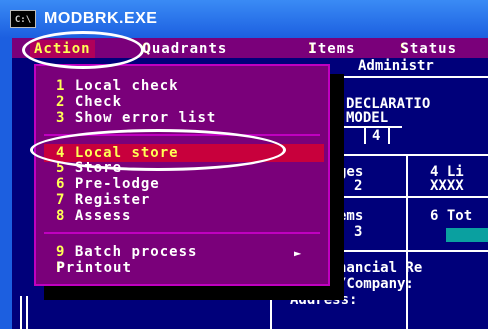  What do you see at coordinates (126, 252) in the screenshot?
I see `menu-item-batch-process: 9 Batch process` at bounding box center [126, 252].